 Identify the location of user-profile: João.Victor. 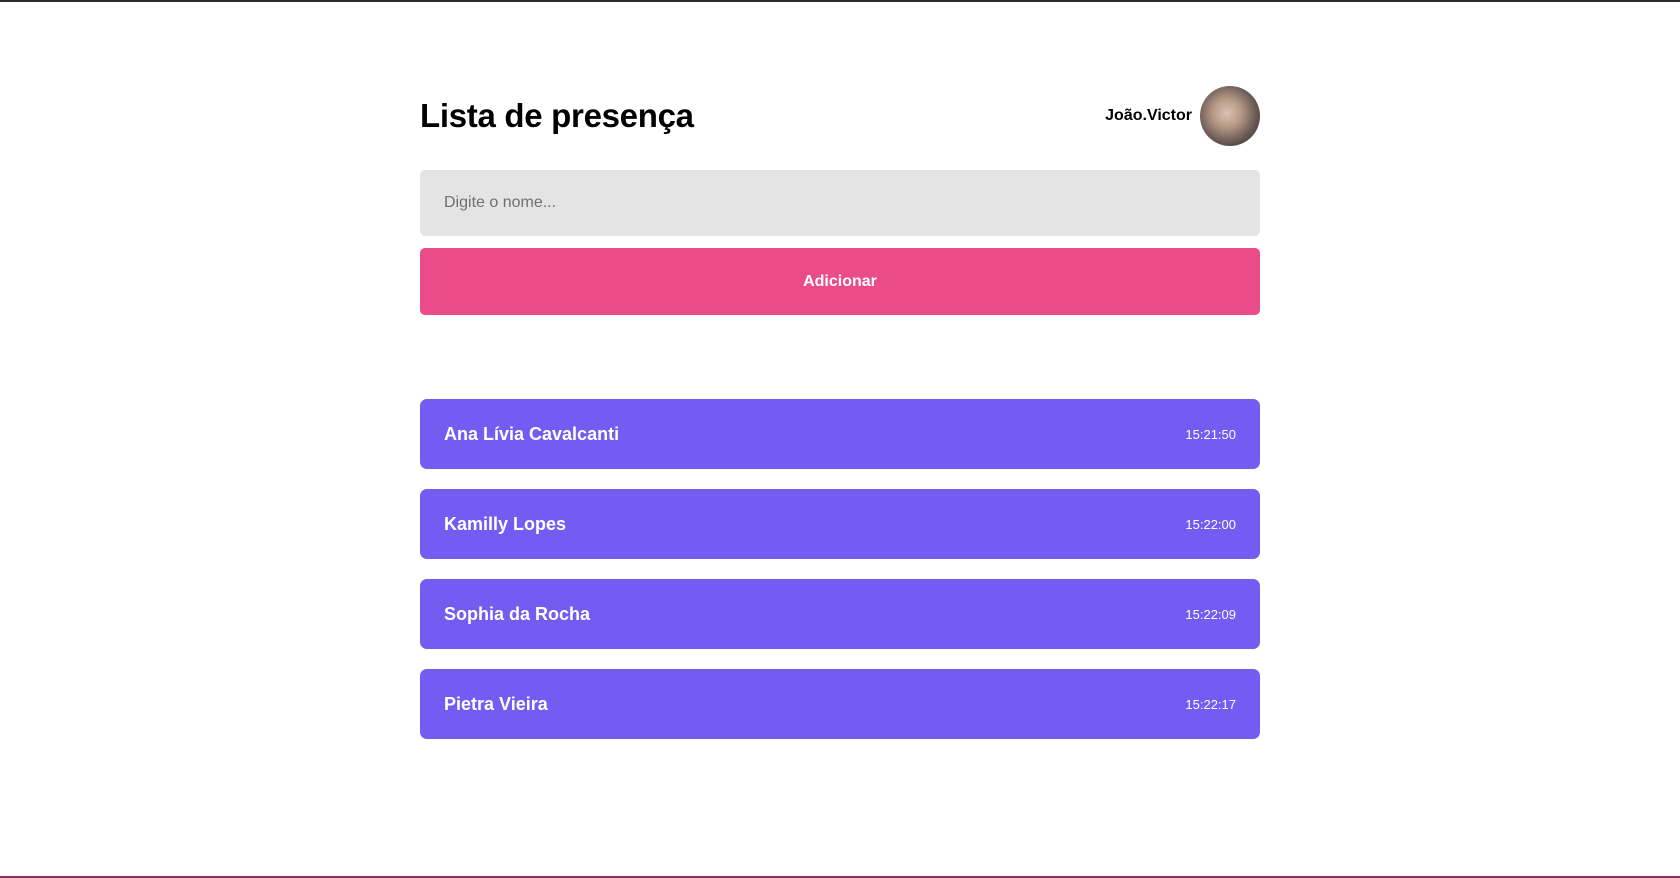
(1182, 116).